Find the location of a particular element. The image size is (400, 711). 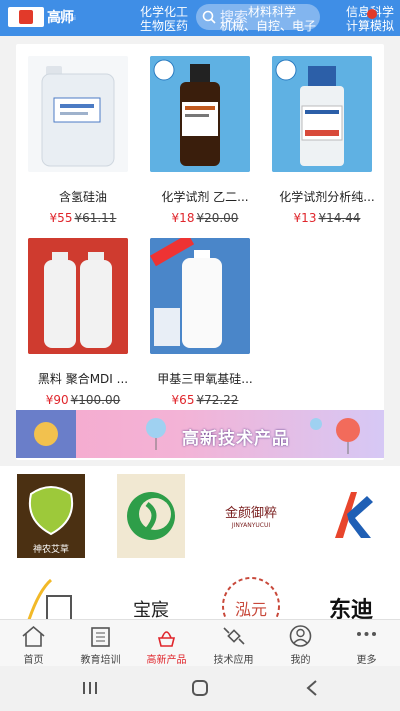

brand-name: 金颜御粹 is located at coordinates (250, 513).